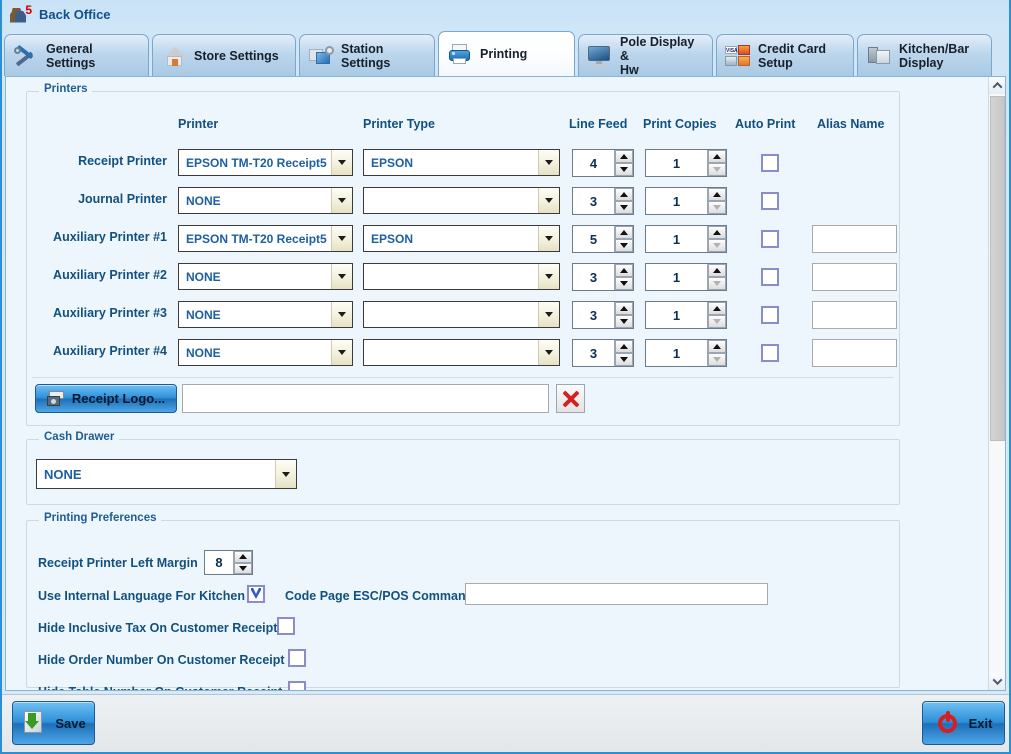  What do you see at coordinates (265, 314) in the screenshot?
I see `printer-select-auxiliary-printer-3: NONE` at bounding box center [265, 314].